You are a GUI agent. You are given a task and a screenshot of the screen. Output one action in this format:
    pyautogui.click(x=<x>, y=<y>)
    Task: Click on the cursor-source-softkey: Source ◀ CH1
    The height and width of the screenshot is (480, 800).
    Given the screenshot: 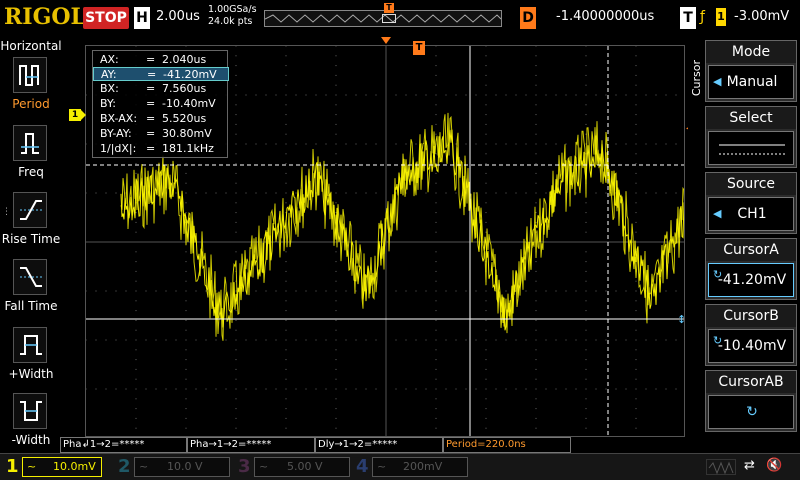 What is the action you would take?
    pyautogui.click(x=751, y=203)
    